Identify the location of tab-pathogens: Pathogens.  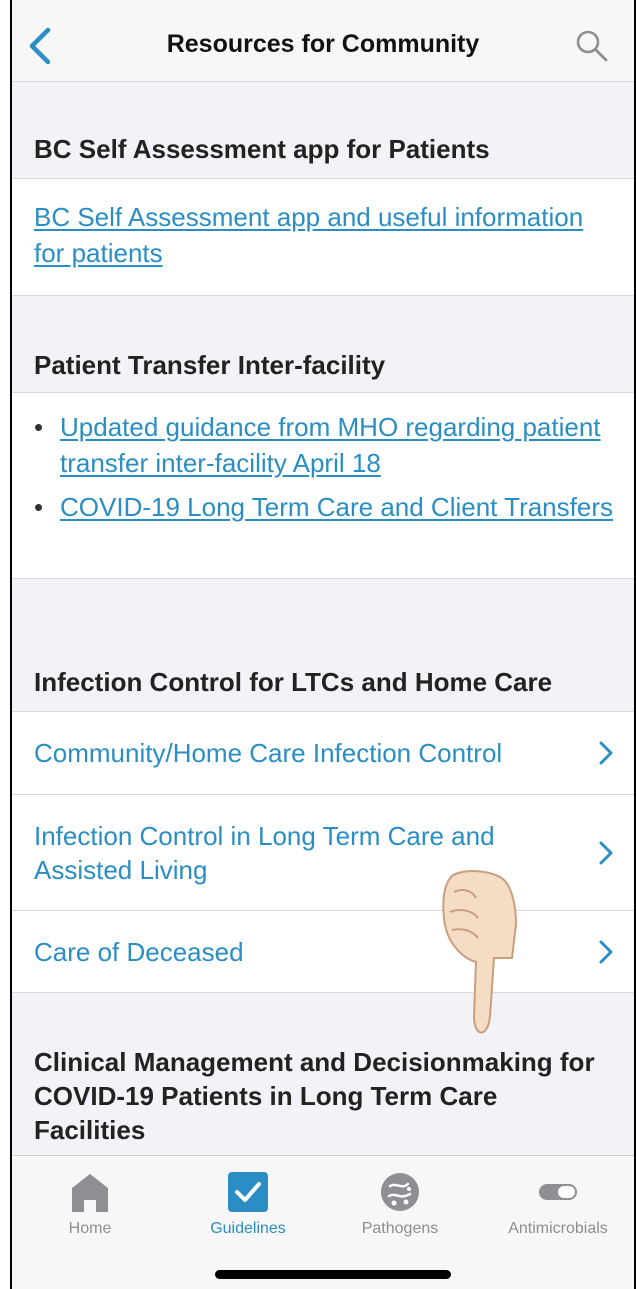
(400, 1204).